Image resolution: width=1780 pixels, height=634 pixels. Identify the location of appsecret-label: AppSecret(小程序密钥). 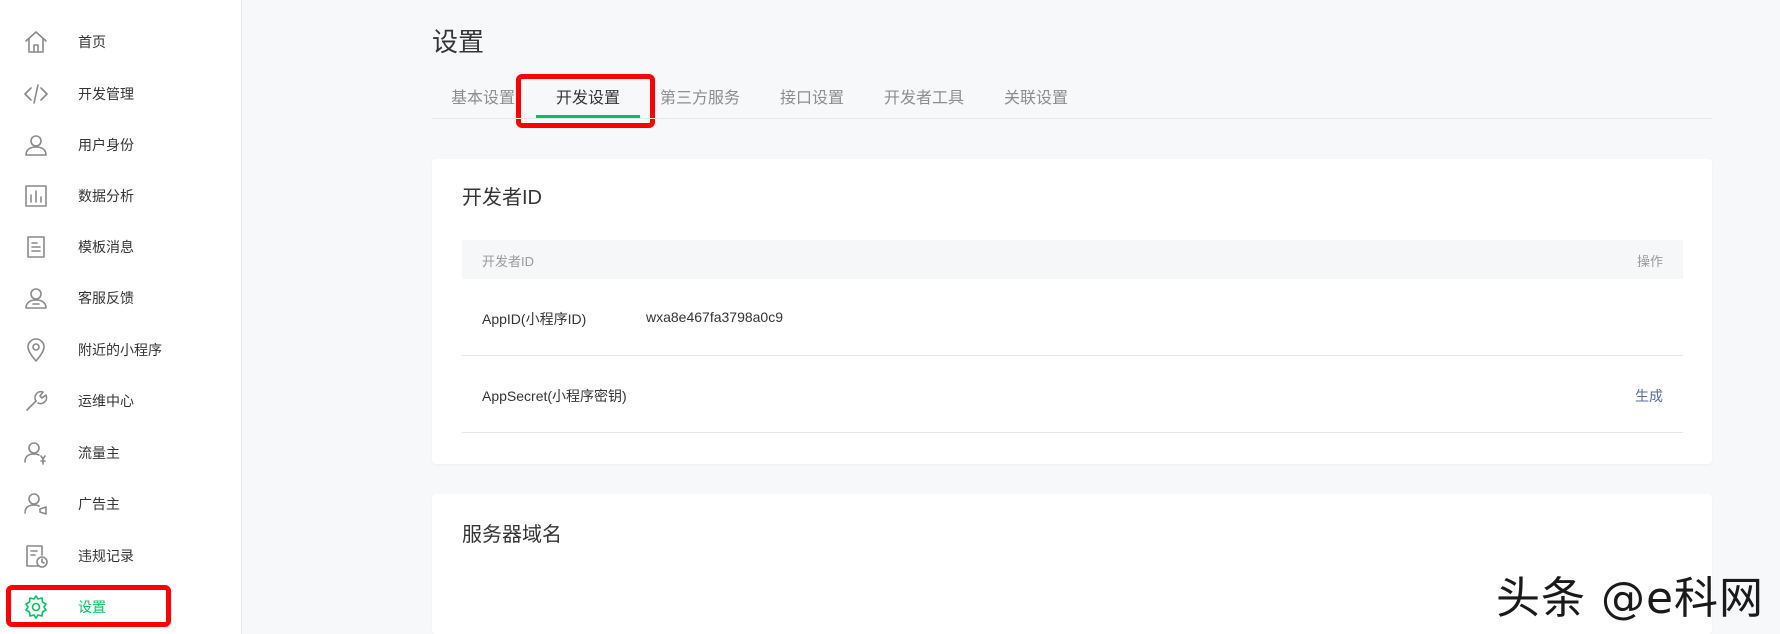
(554, 396).